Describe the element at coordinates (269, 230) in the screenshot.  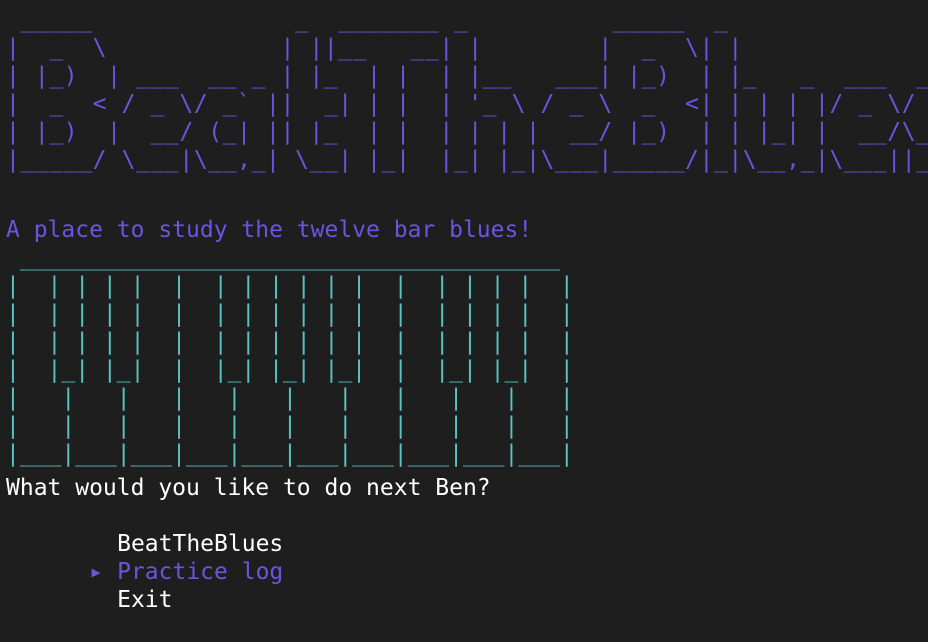
I see `tagline: A place to study the twelve bar blues!` at that location.